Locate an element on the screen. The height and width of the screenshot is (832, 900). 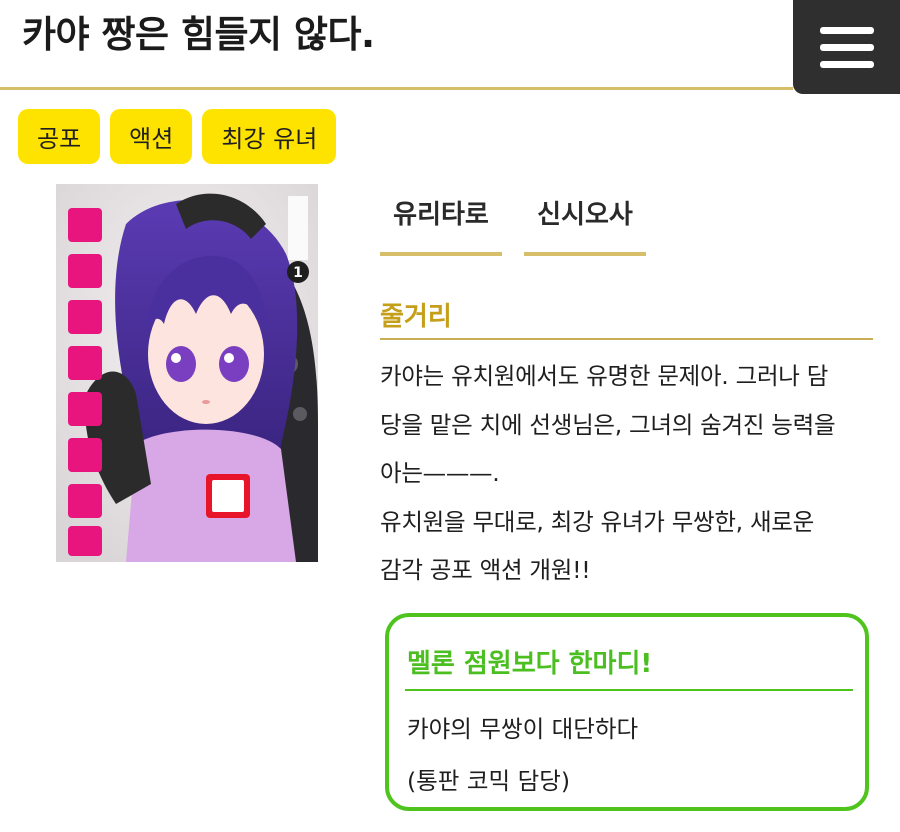
header-divider is located at coordinates (396, 88).